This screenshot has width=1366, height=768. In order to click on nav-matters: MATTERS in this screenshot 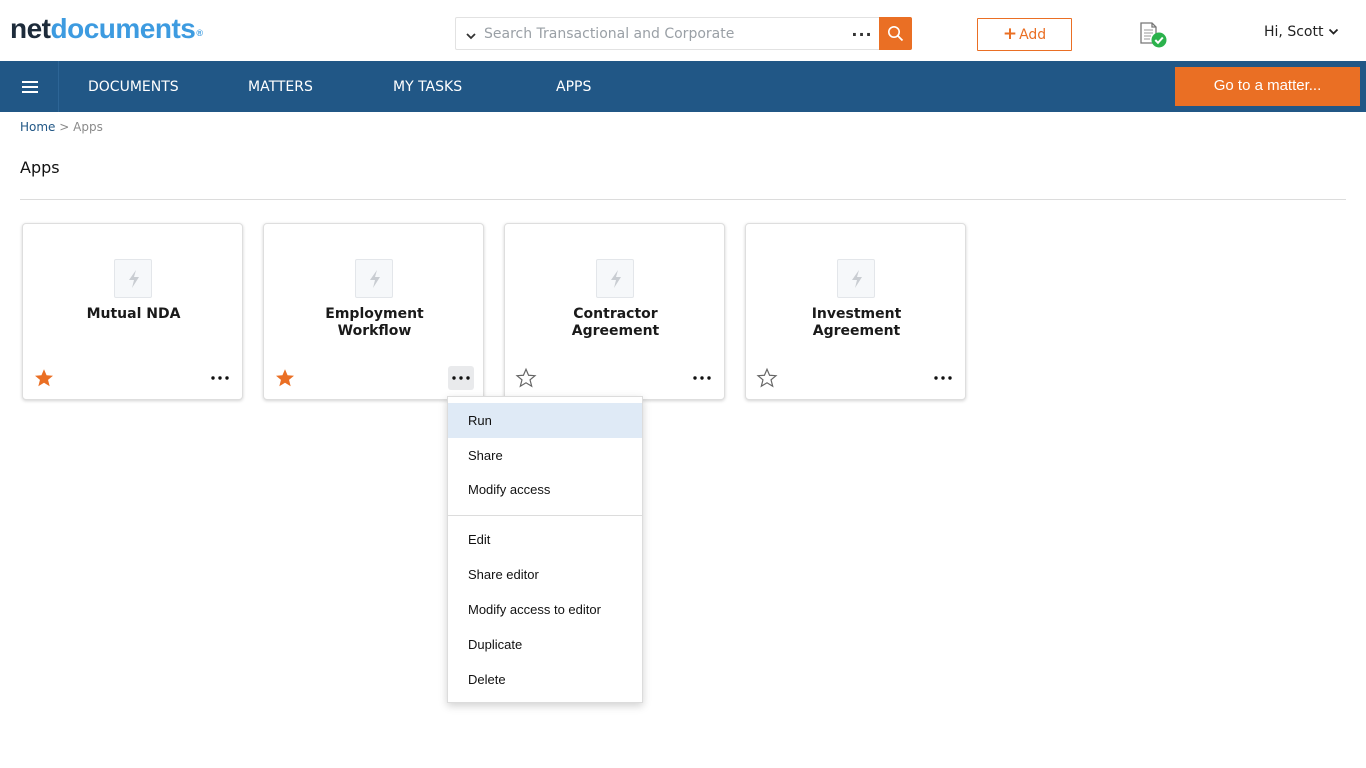, I will do `click(280, 86)`.